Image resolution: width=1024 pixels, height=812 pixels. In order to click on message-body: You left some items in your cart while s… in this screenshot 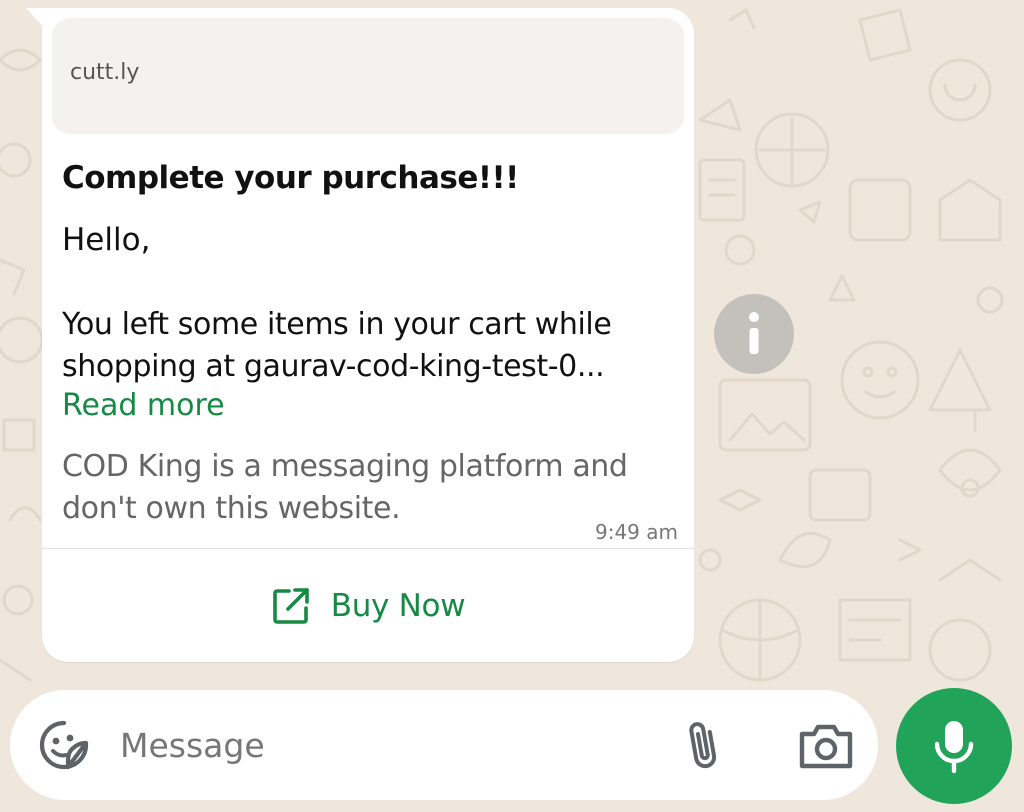, I will do `click(337, 345)`.